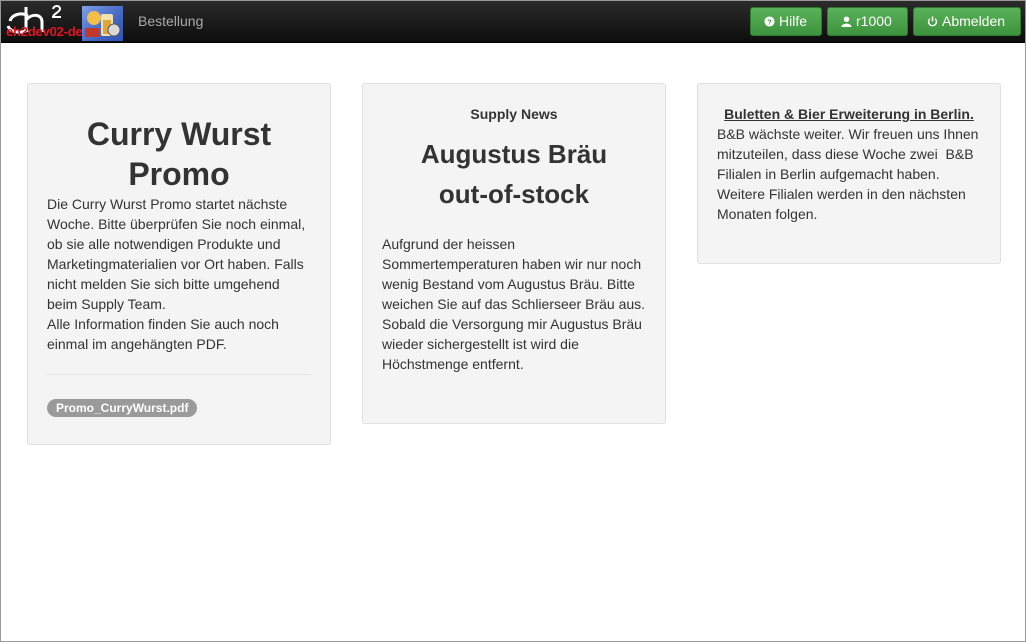 The height and width of the screenshot is (642, 1026). What do you see at coordinates (48, 31) in the screenshot?
I see `environment-label: eh2dev02-dev` at bounding box center [48, 31].